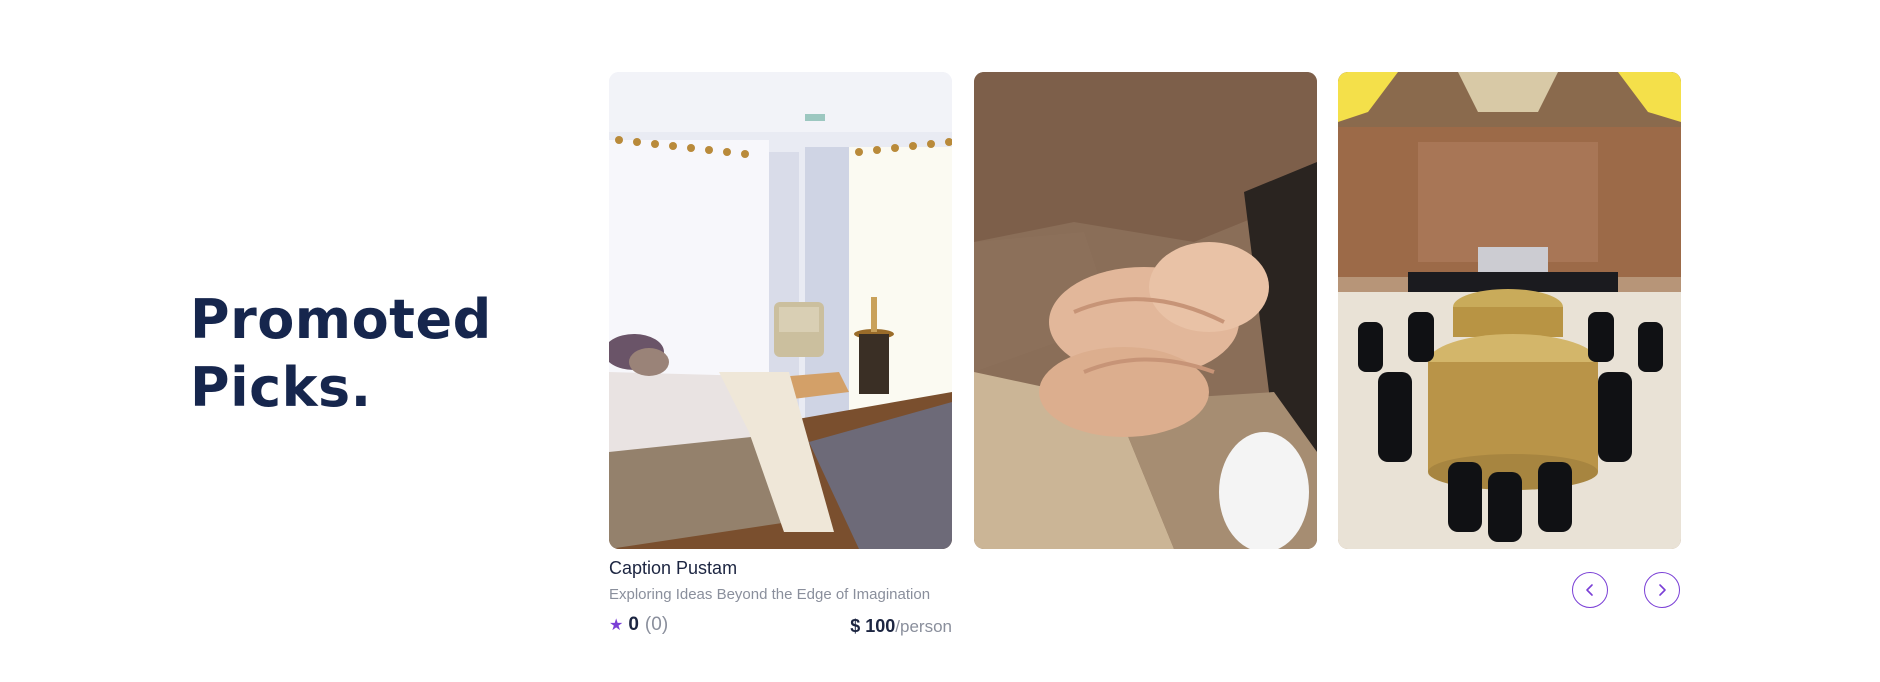 Image resolution: width=1880 pixels, height=682 pixels. What do you see at coordinates (923, 626) in the screenshot?
I see `price-unit: /person` at bounding box center [923, 626].